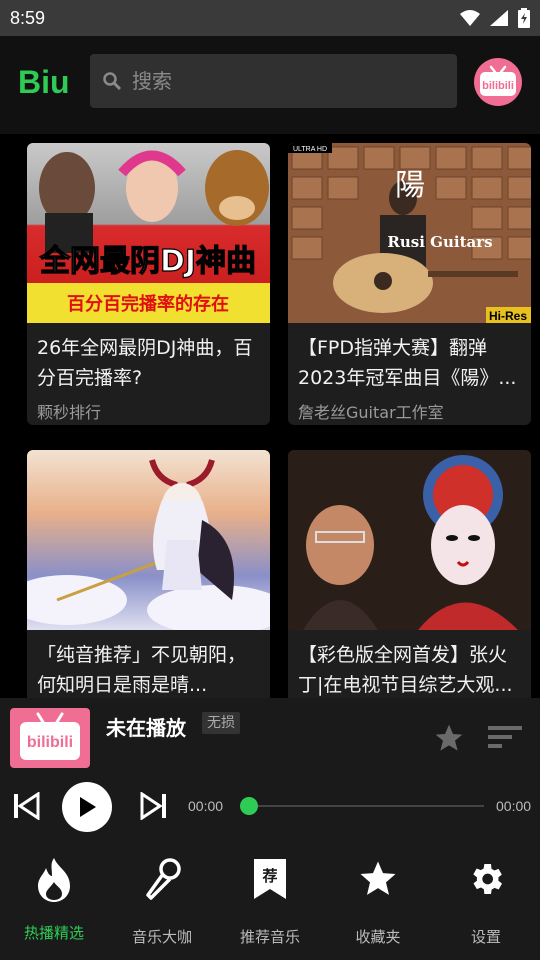 The image size is (540, 960). I want to click on progress-thumb, so click(249, 806).